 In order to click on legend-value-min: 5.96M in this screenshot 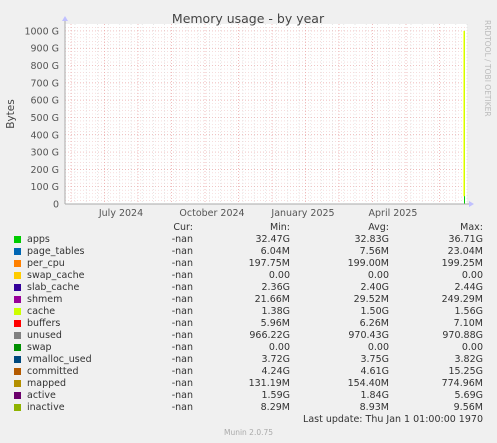, I will do `click(275, 323)`.